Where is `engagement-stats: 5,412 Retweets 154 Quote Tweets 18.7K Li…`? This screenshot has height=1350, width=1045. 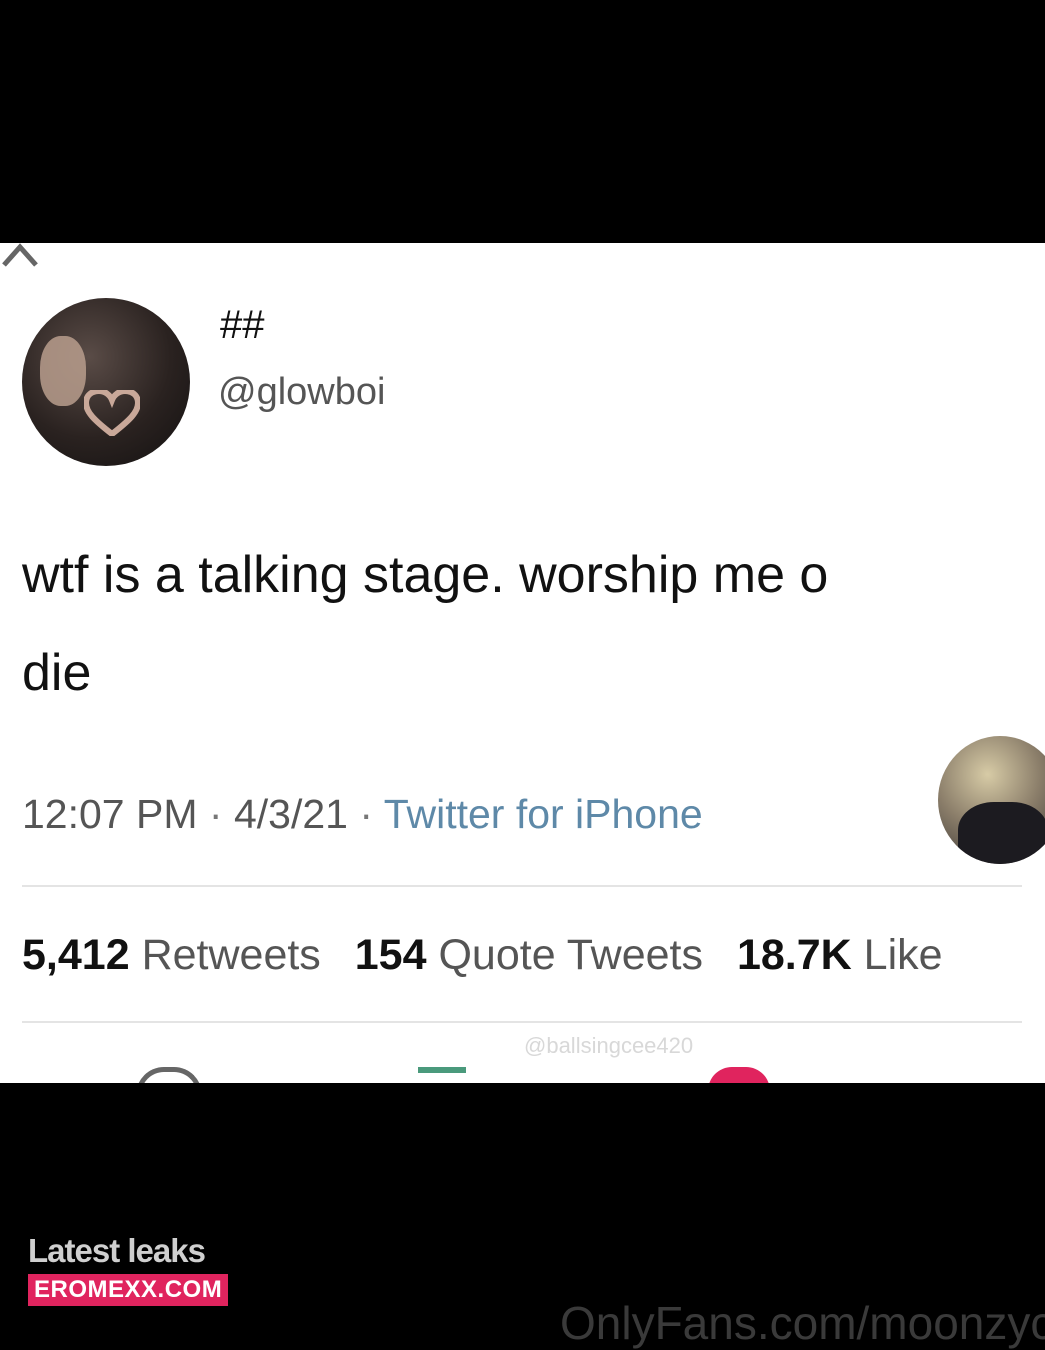 engagement-stats: 5,412 Retweets 154 Quote Tweets 18.7K Li… is located at coordinates (493, 955).